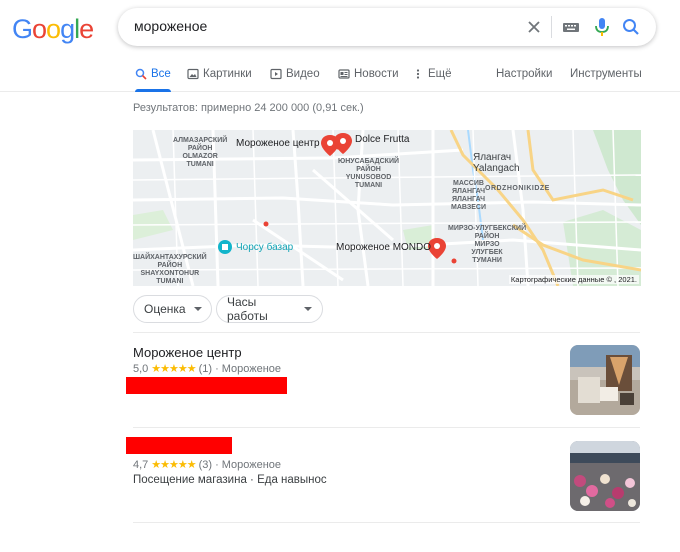 This screenshot has width=680, height=552. What do you see at coordinates (602, 27) in the screenshot?
I see `microphone-icon` at bounding box center [602, 27].